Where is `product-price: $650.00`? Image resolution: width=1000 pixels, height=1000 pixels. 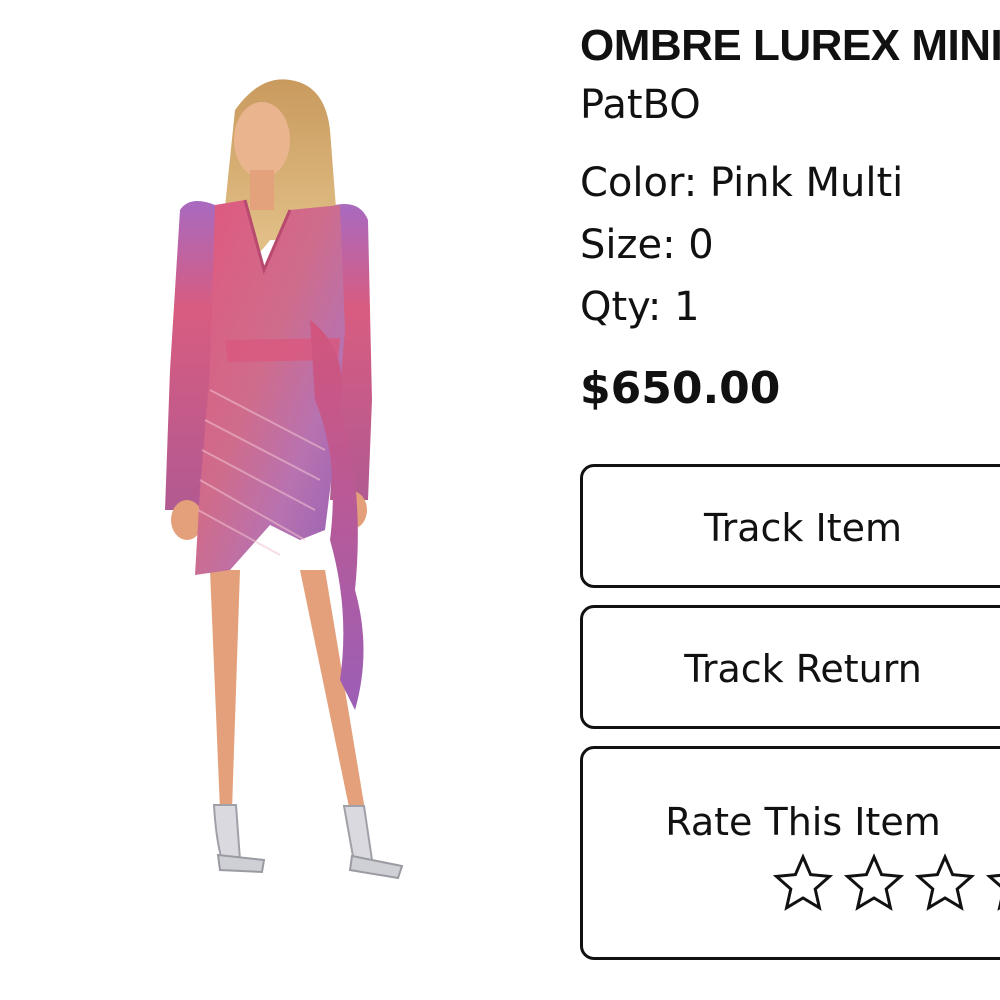
product-price: $650.00 is located at coordinates (680, 388).